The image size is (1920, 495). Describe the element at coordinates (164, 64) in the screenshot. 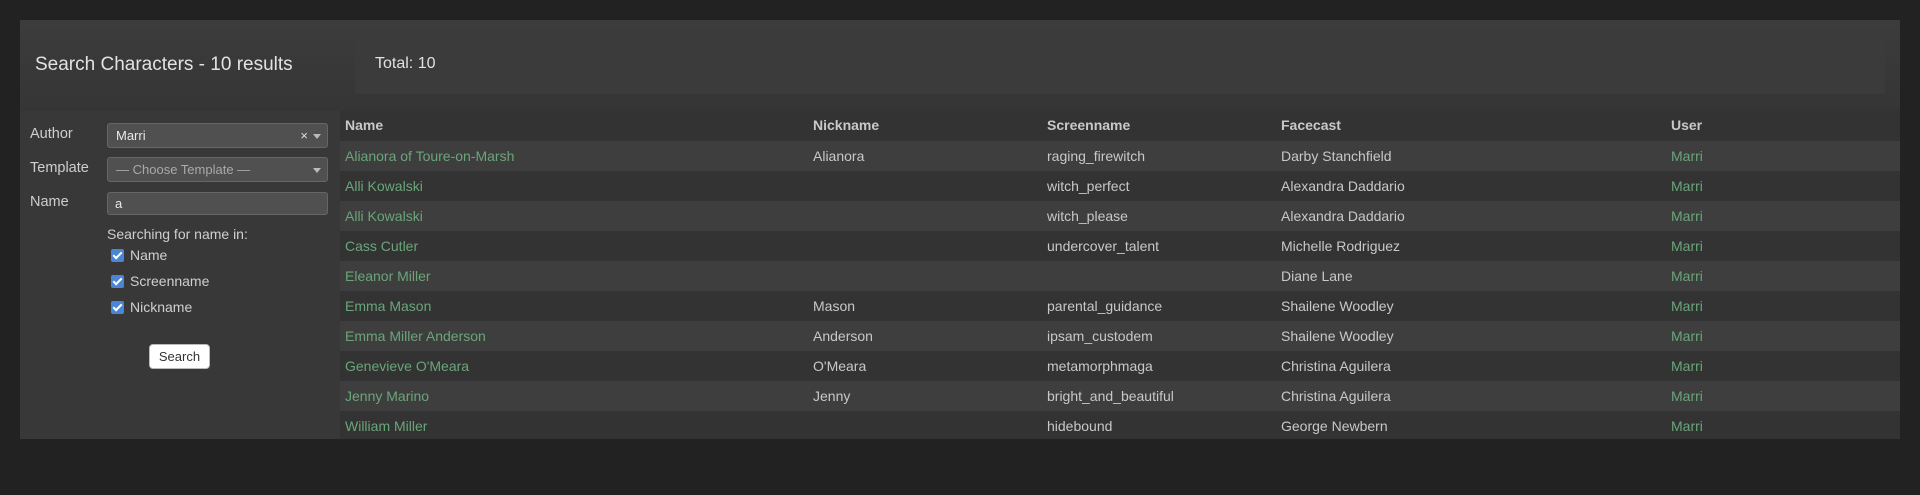

I see `page-title: Search Characters - 10 results` at that location.